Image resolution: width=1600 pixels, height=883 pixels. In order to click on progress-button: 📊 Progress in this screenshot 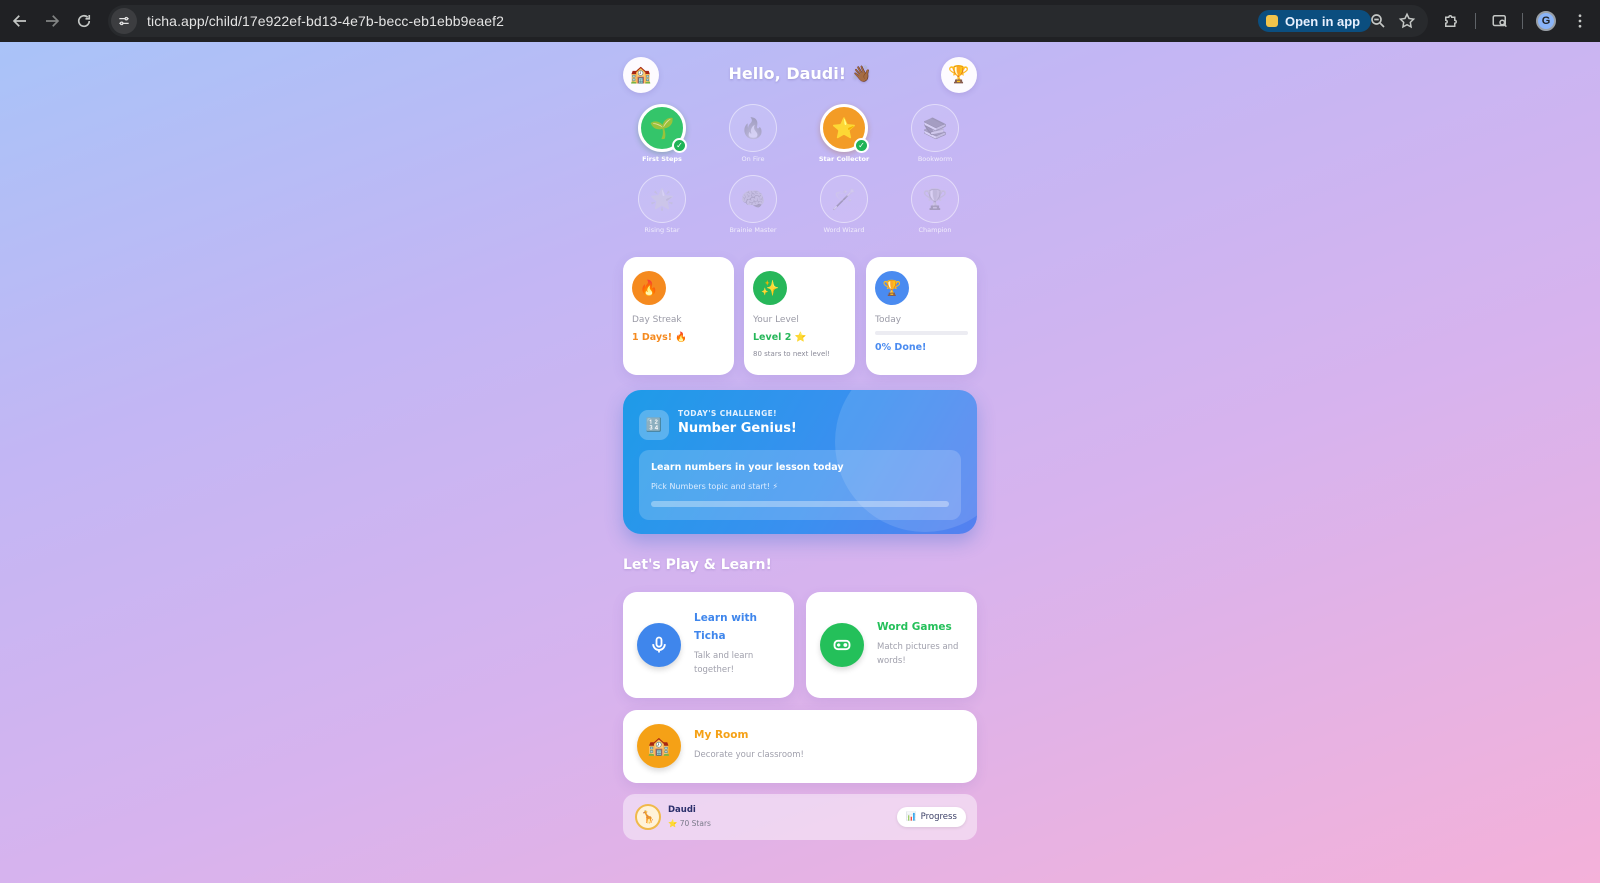, I will do `click(931, 817)`.